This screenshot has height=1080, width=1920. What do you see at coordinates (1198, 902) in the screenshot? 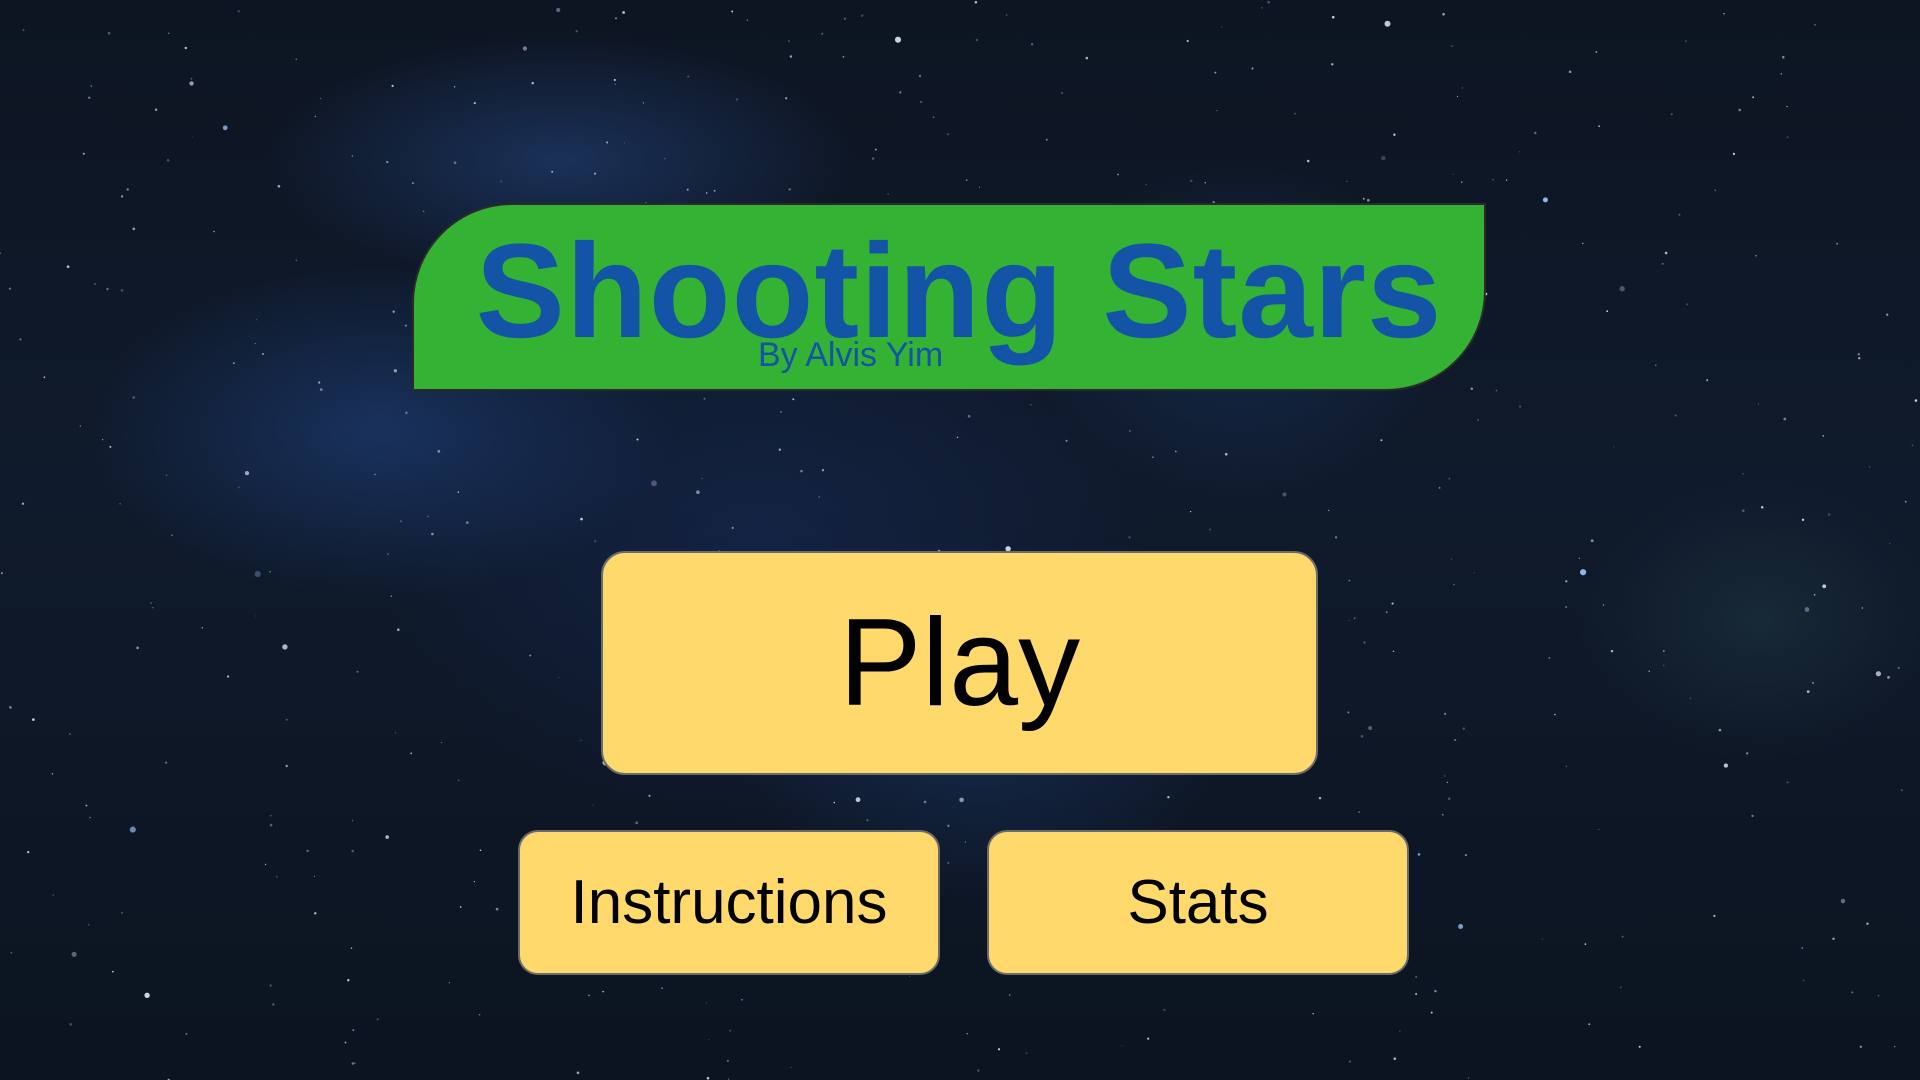
I see `stats-button: Stats` at bounding box center [1198, 902].